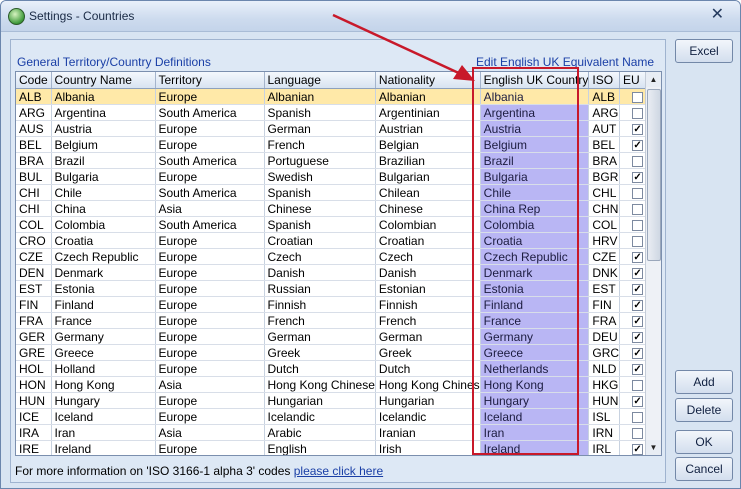  What do you see at coordinates (336, 336) in the screenshot?
I see `table-row: GER Germany Europe German German Germany DEU ✓` at bounding box center [336, 336].